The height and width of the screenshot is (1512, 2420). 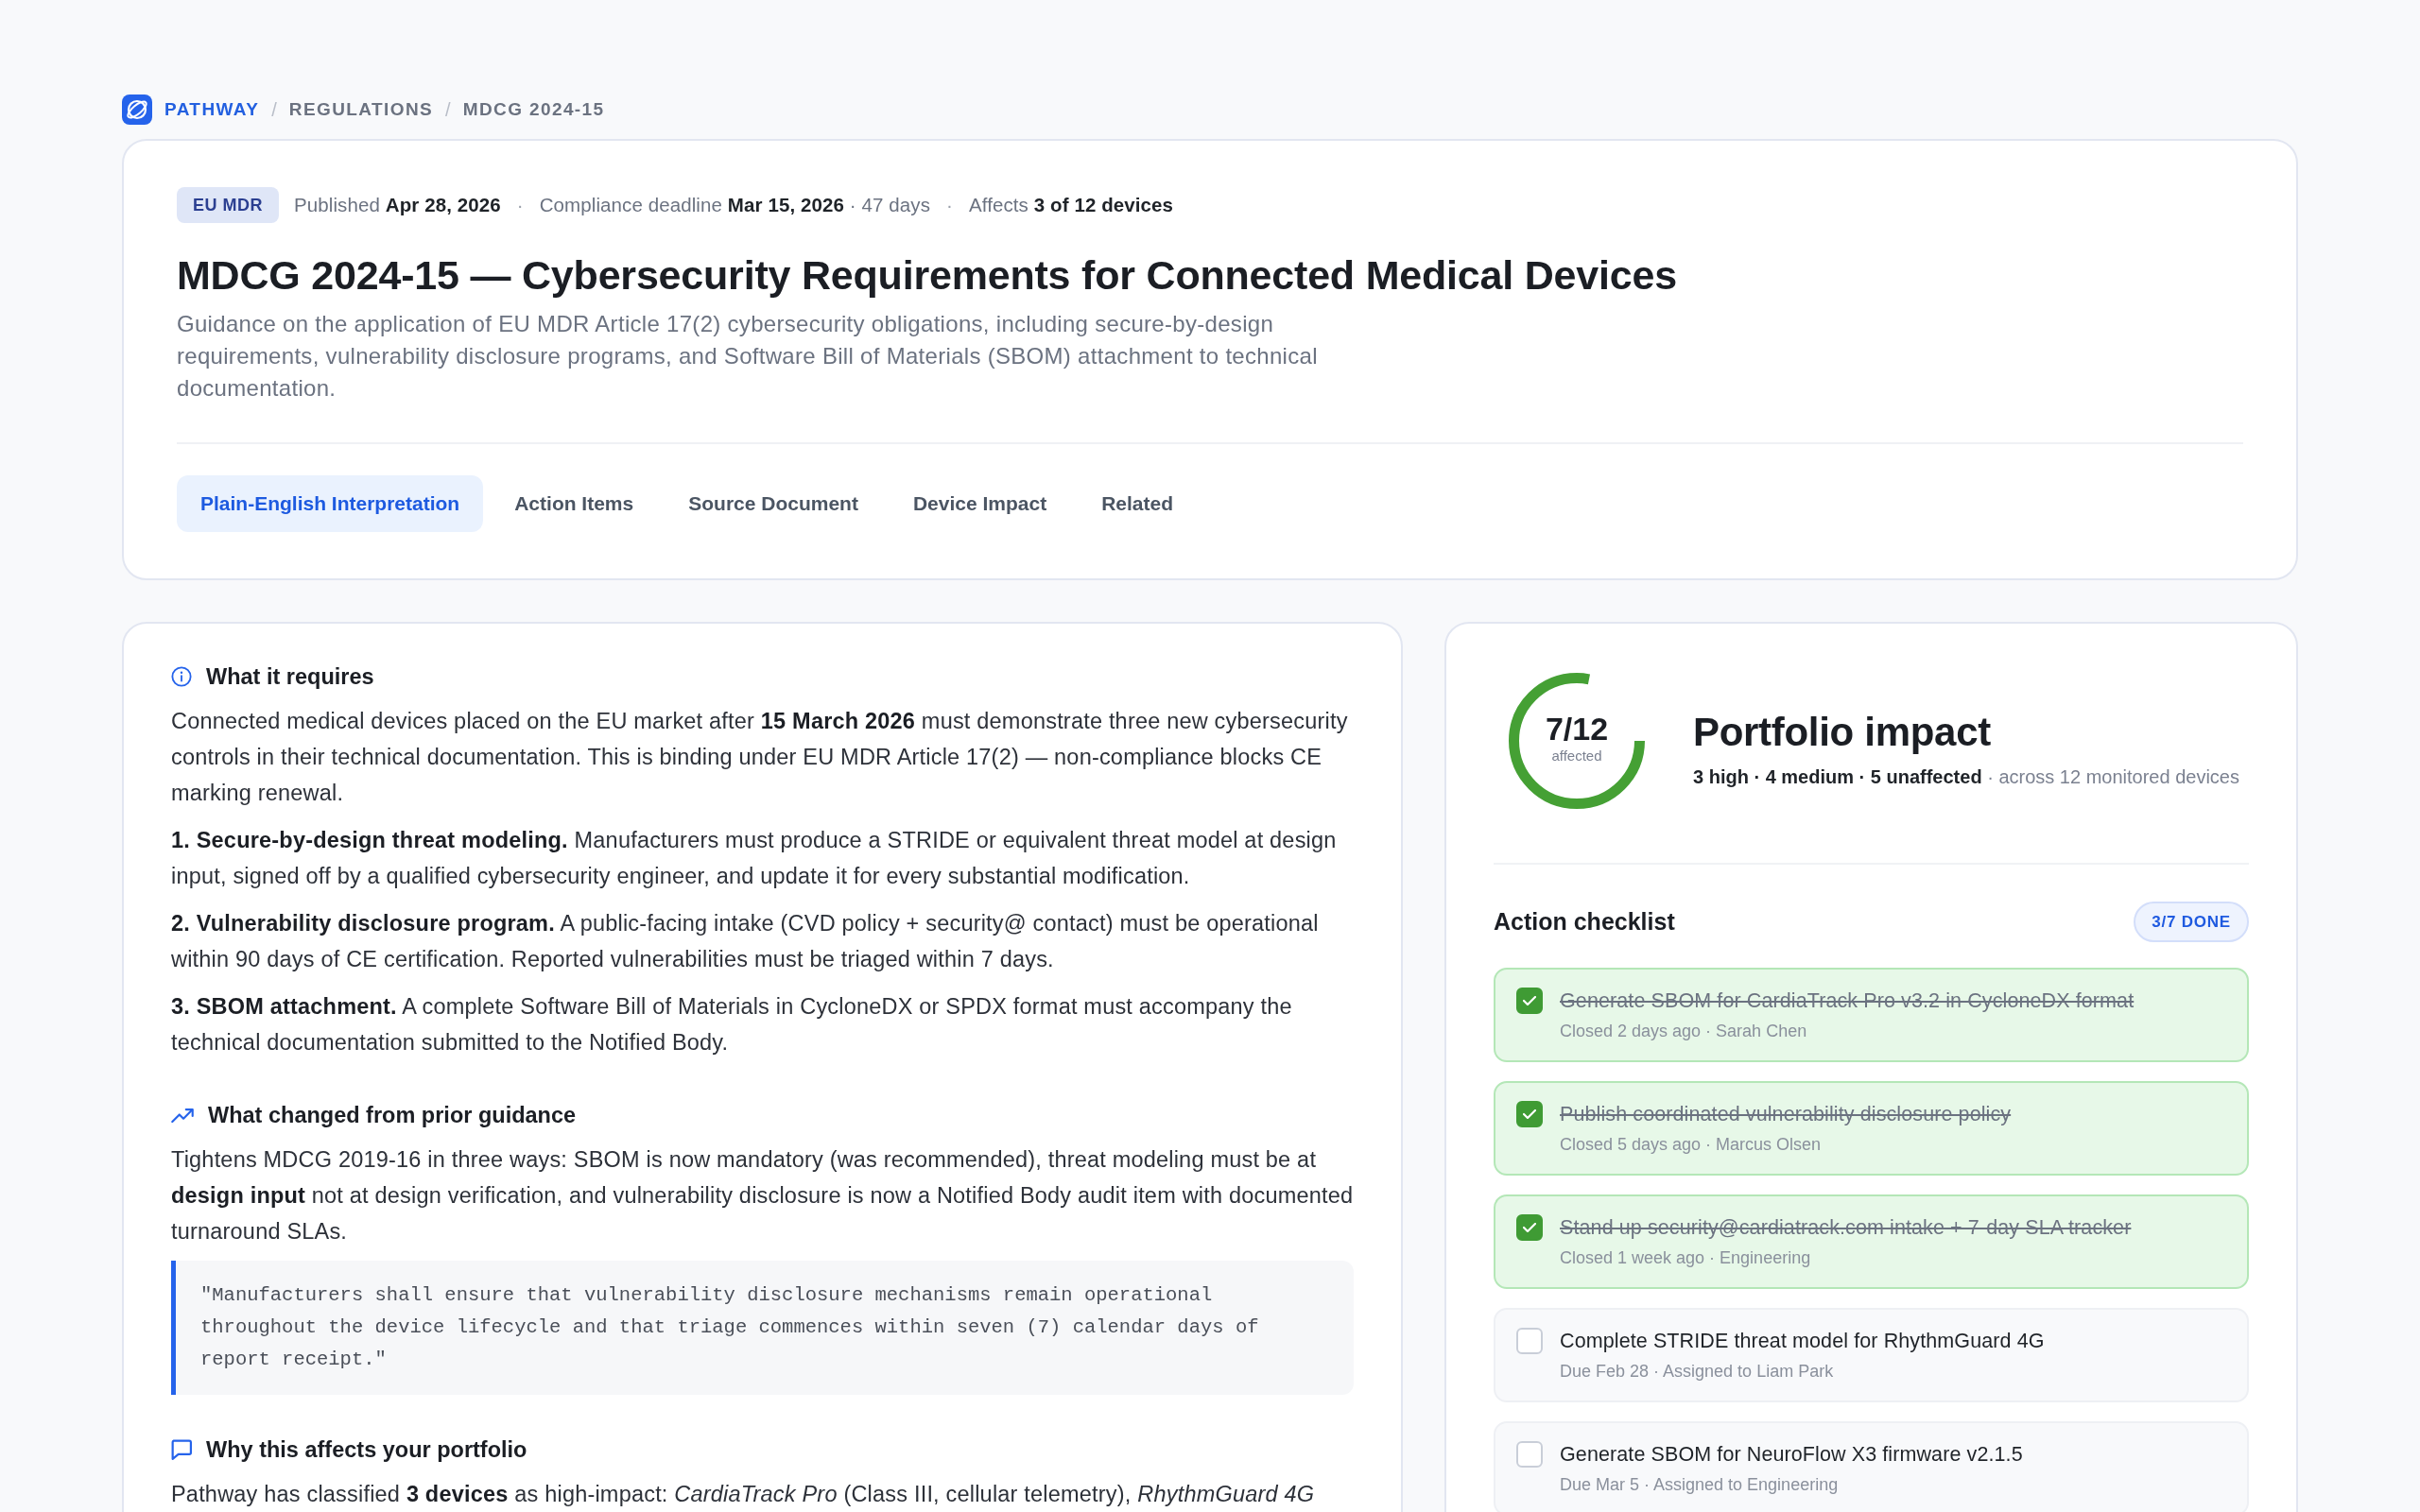 I want to click on paragraph-text: 3. SBOM attachment. A complete Software Bill of Materials in CycloneDX or SPDX format must accompany the technical documentation submitted to the Notified Body., so click(x=732, y=1025).